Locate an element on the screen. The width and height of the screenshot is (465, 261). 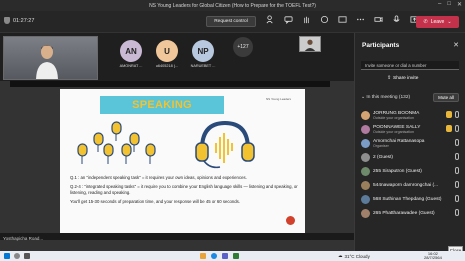
task-view-icon is located at coordinates (27, 256).